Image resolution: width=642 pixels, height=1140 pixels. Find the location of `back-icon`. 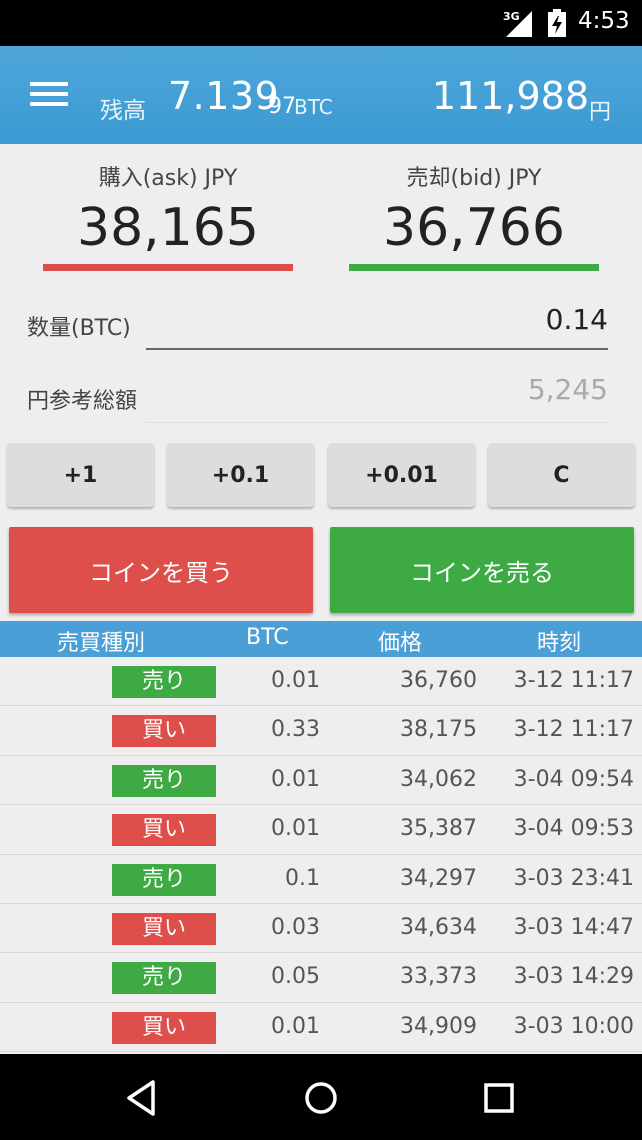

back-icon is located at coordinates (142, 1098).